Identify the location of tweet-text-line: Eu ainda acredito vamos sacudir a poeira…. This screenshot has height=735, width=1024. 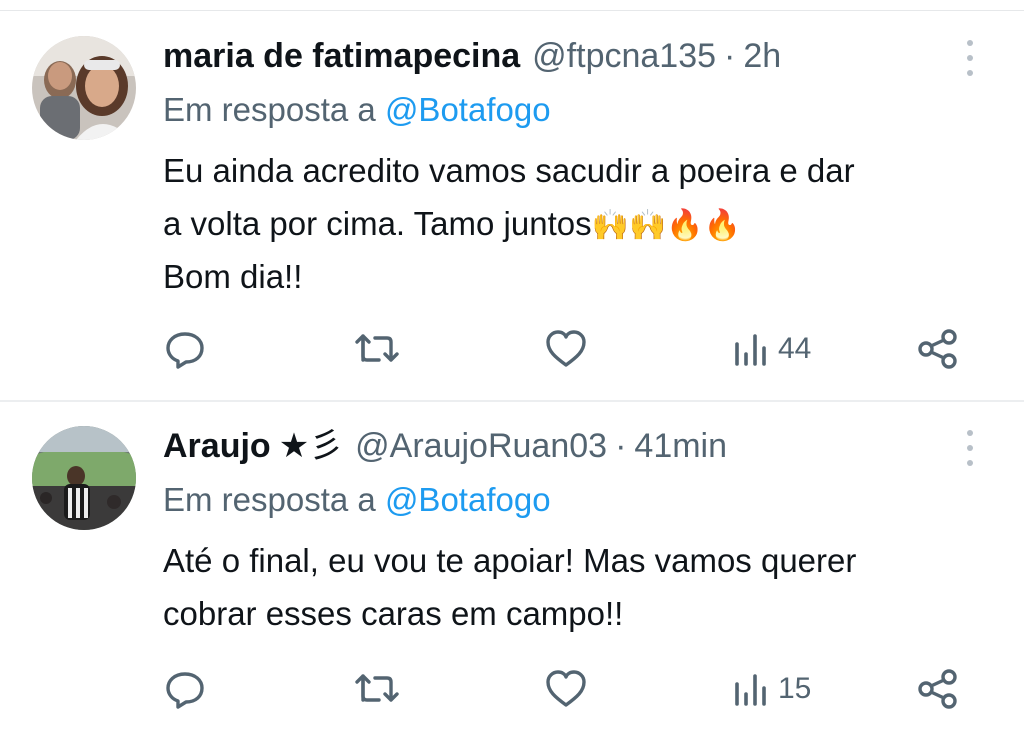
(509, 170).